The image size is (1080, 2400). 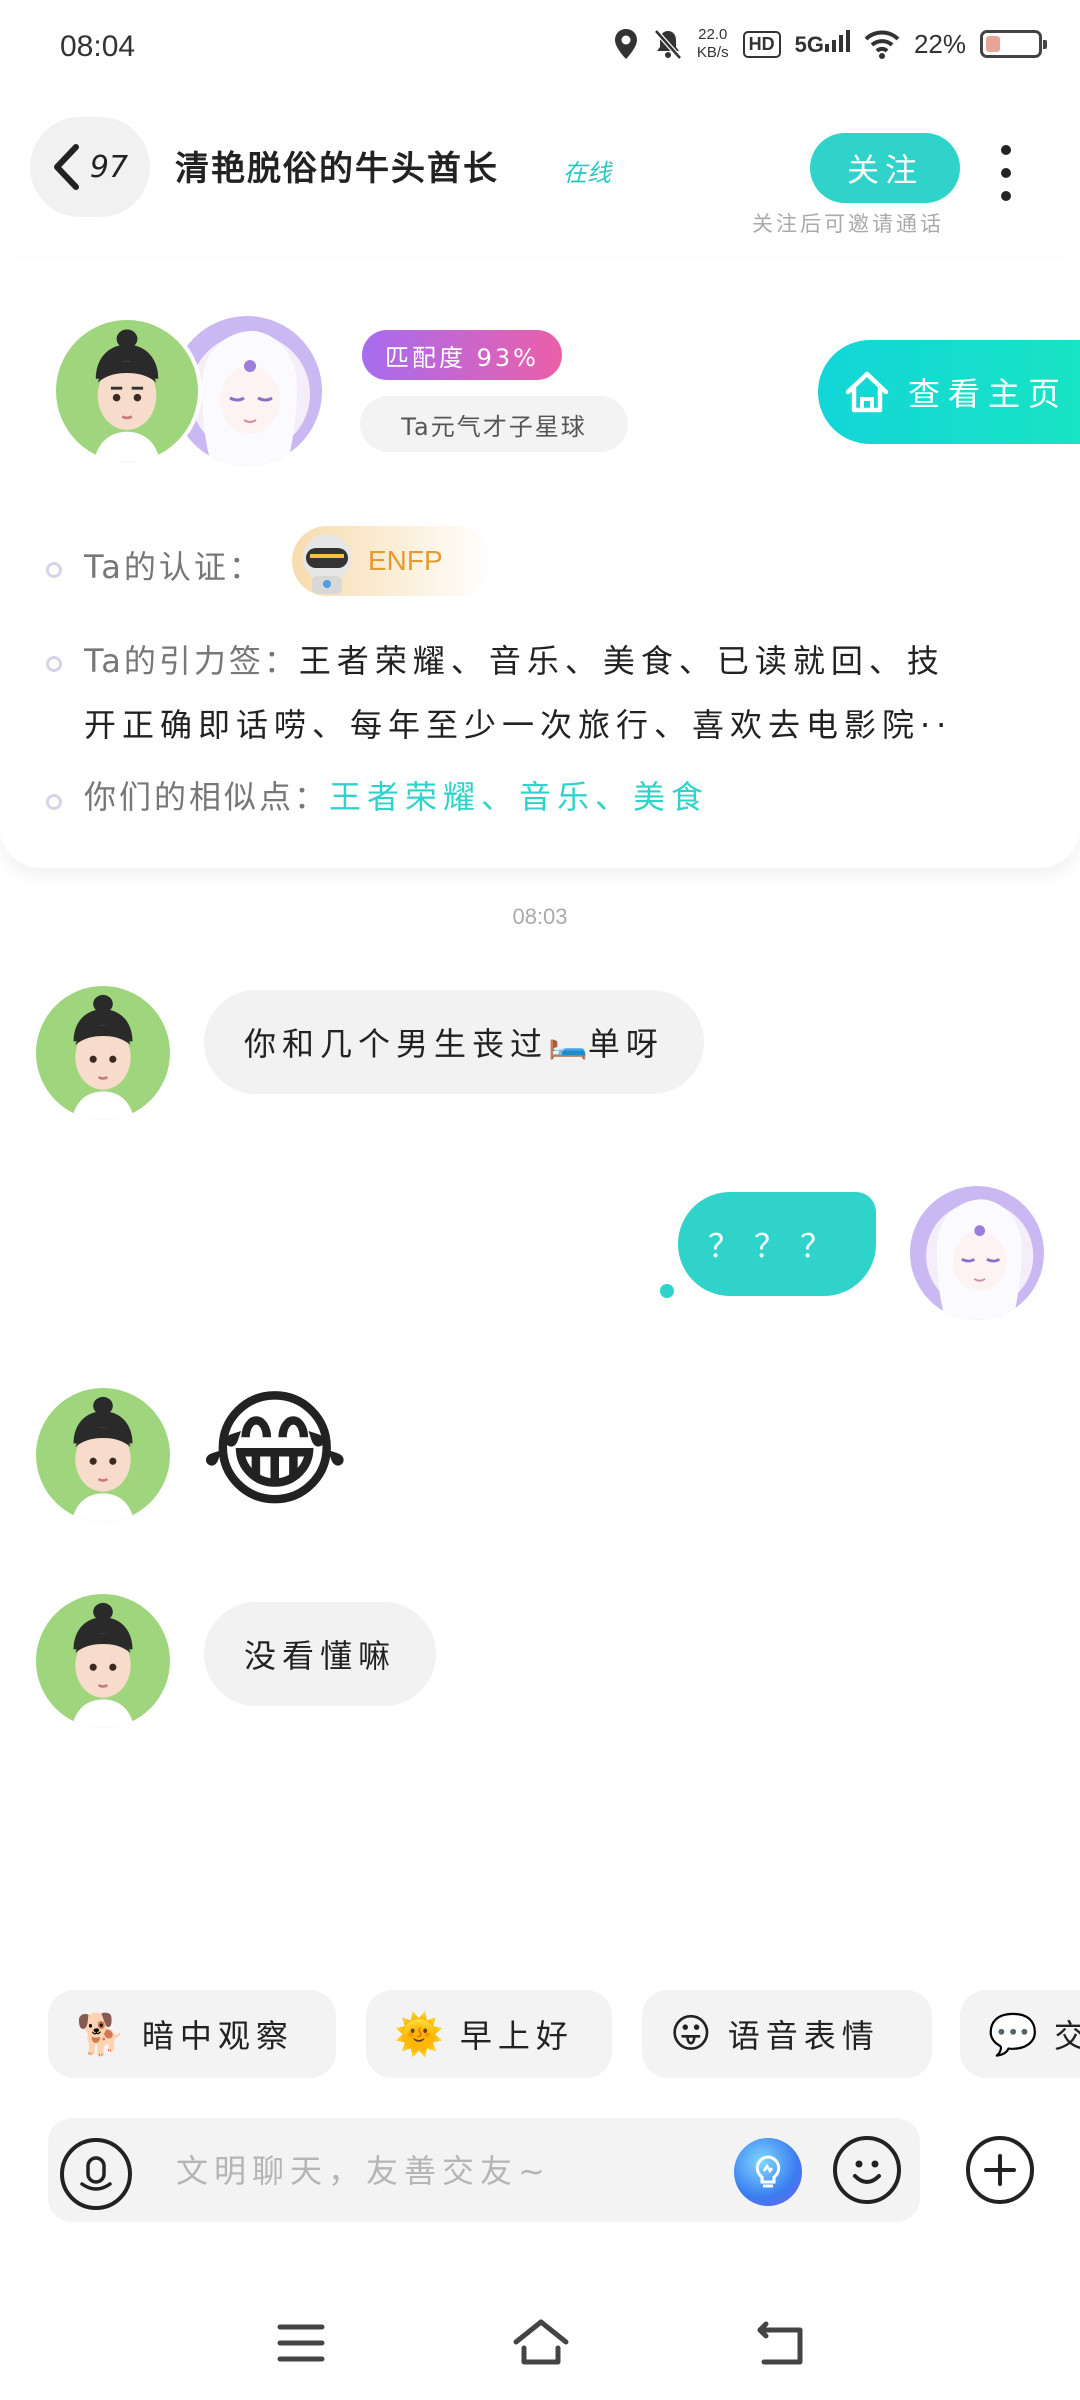 I want to click on ai-bulb-icon, so click(x=768, y=2171).